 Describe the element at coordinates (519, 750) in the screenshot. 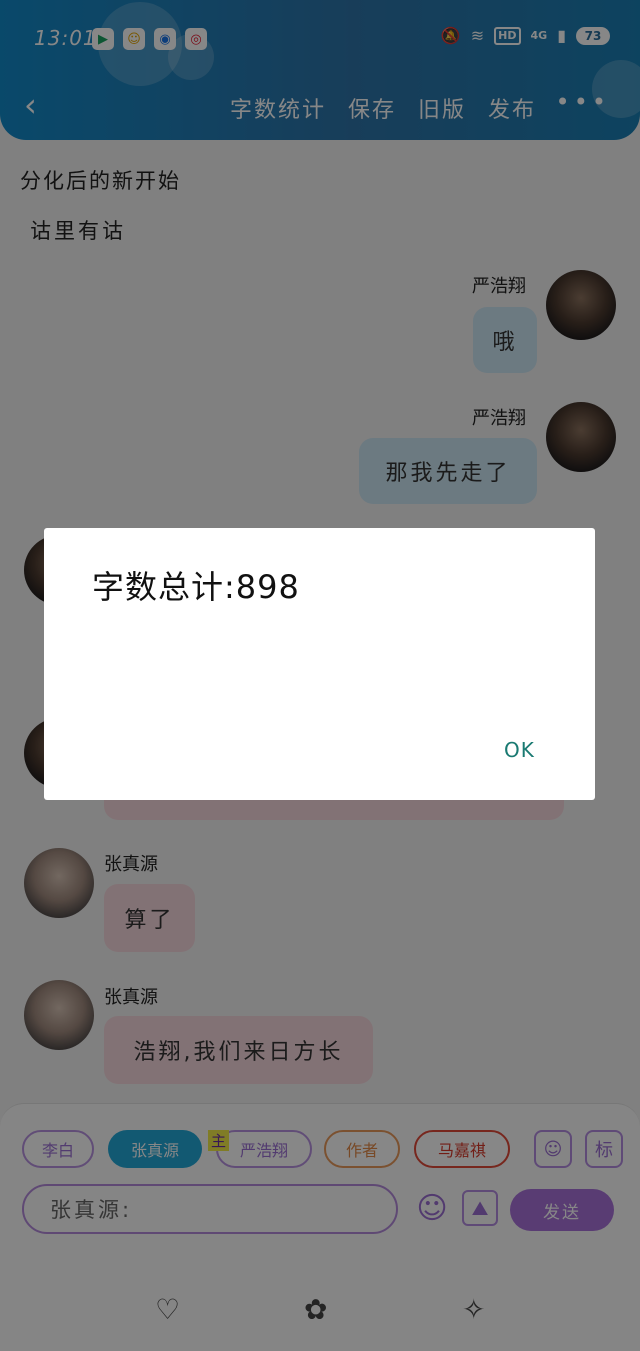

I see `ok-button: OK` at that location.